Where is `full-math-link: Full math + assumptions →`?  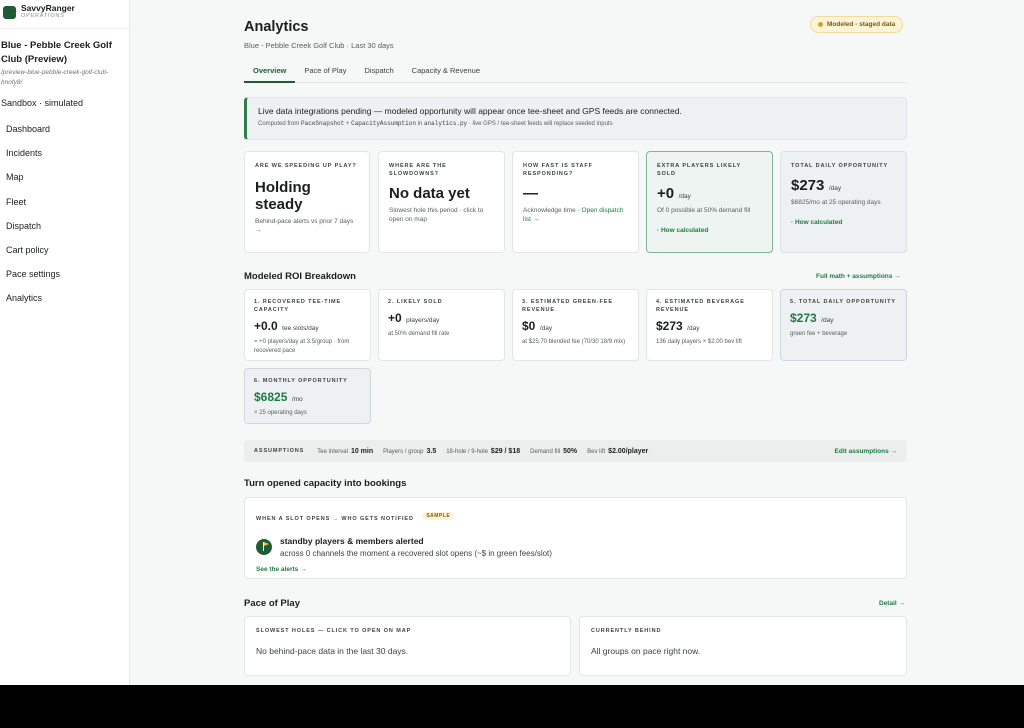 full-math-link: Full math + assumptions → is located at coordinates (858, 276).